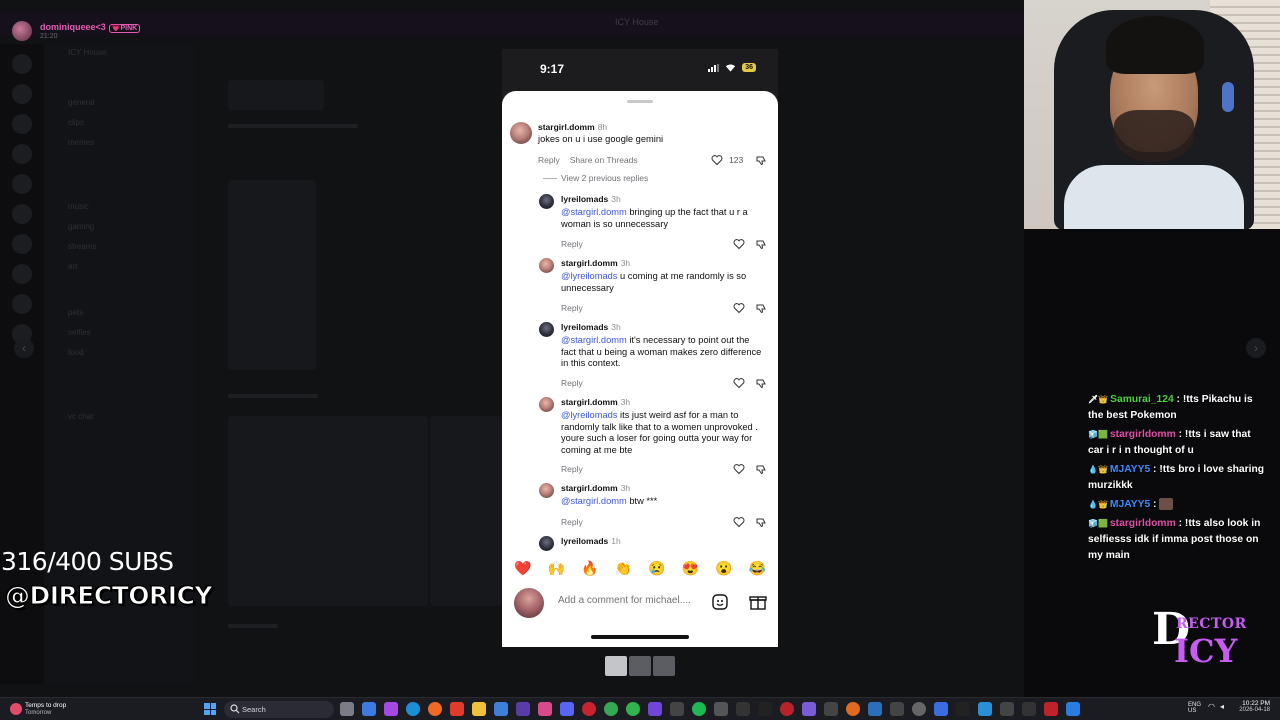  Describe the element at coordinates (75, 312) in the screenshot. I see `channel-item: pets` at that location.